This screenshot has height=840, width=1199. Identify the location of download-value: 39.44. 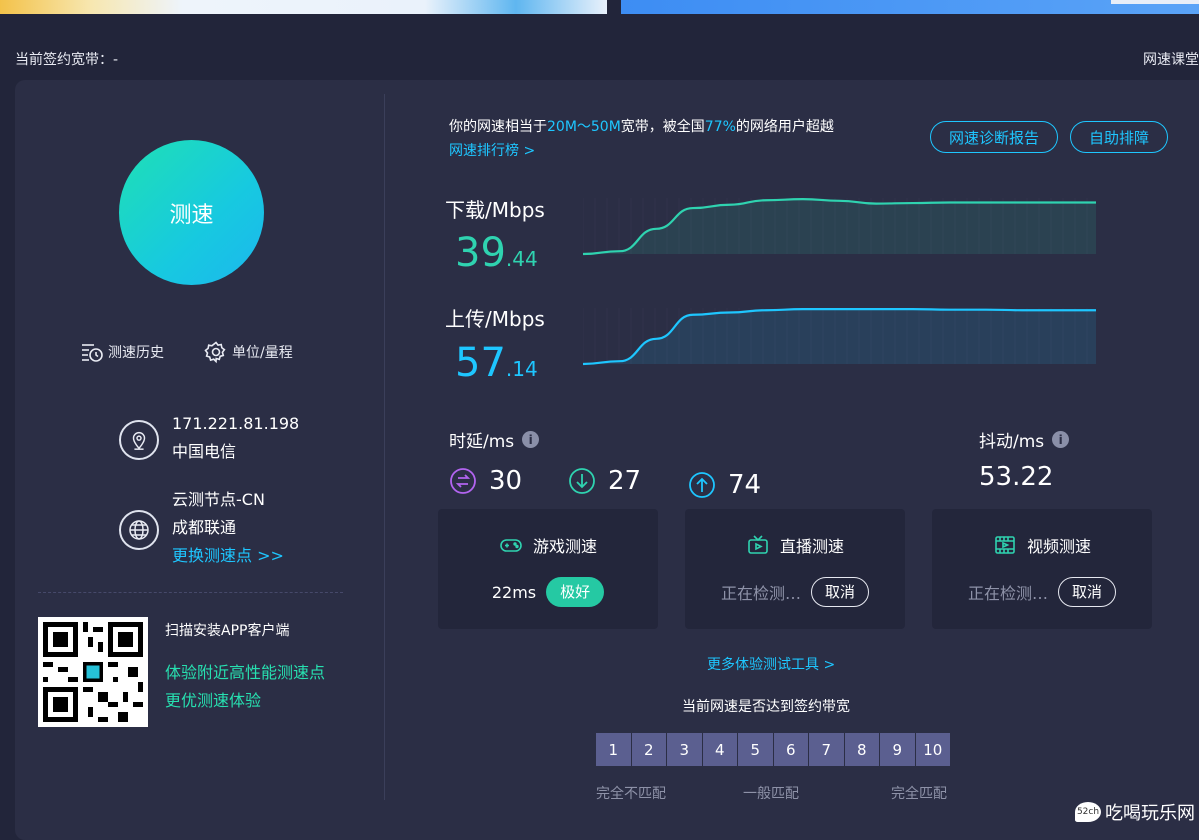
(496, 253).